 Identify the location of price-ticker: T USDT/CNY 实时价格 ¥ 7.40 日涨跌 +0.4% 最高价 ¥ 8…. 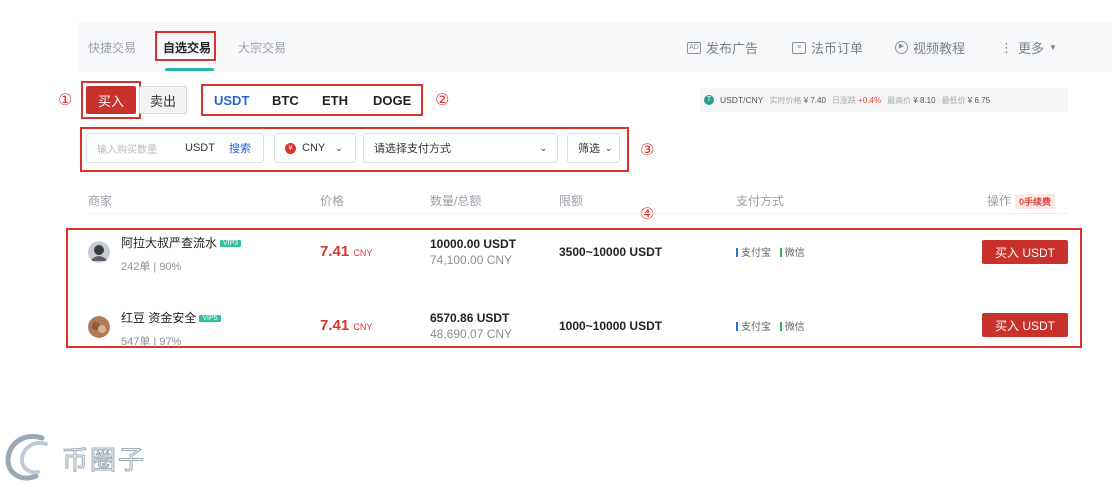
(884, 100).